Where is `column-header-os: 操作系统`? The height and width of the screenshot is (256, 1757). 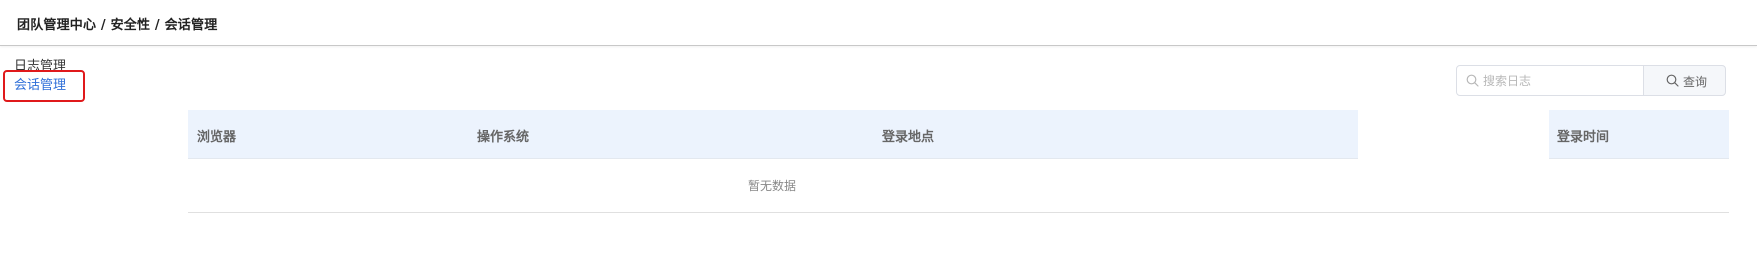
column-header-os: 操作系统 is located at coordinates (503, 137).